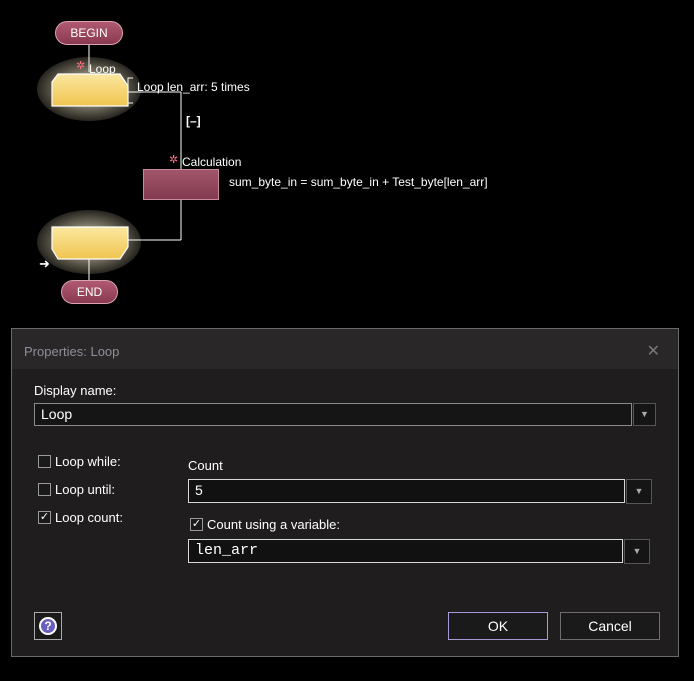 The image size is (694, 681). Describe the element at coordinates (498, 626) in the screenshot. I see `ok-button: OK` at that location.